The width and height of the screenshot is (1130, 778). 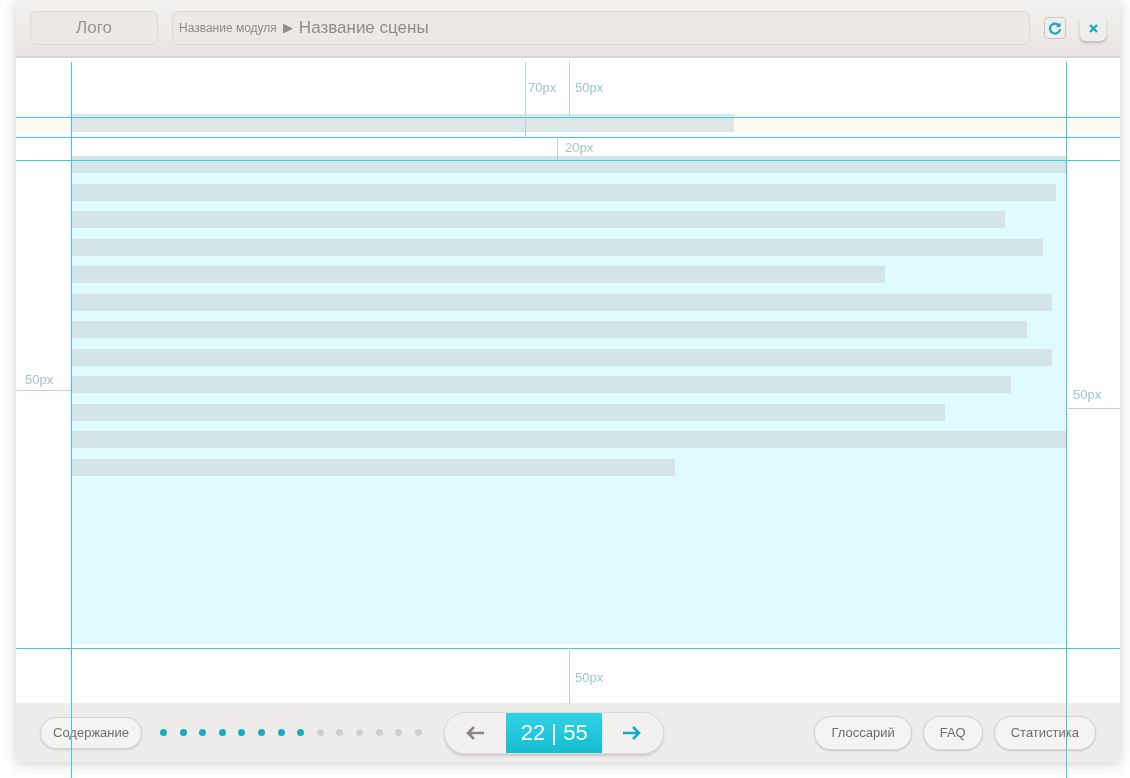 What do you see at coordinates (228, 28) in the screenshot?
I see `module-name: Название модуля` at bounding box center [228, 28].